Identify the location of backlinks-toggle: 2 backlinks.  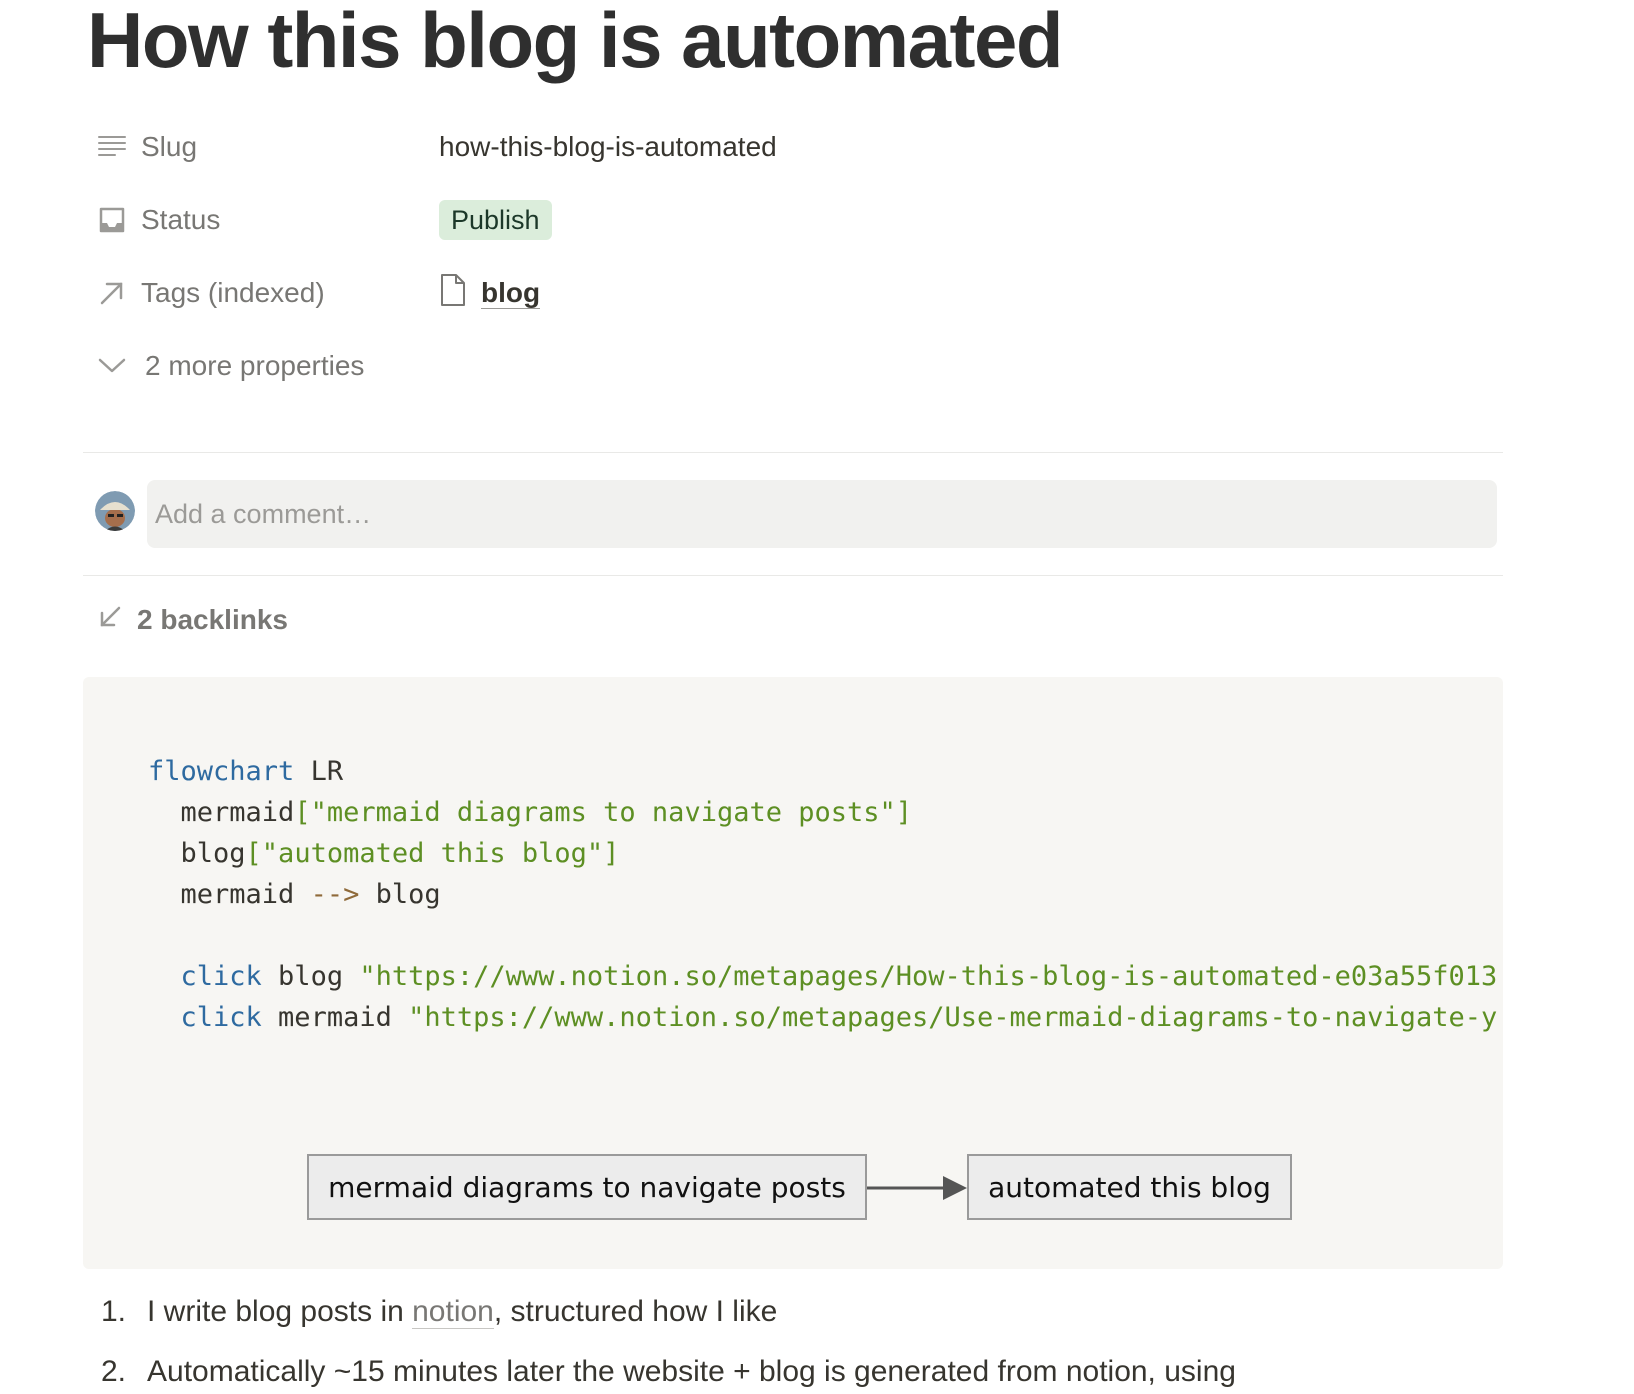
(192, 620).